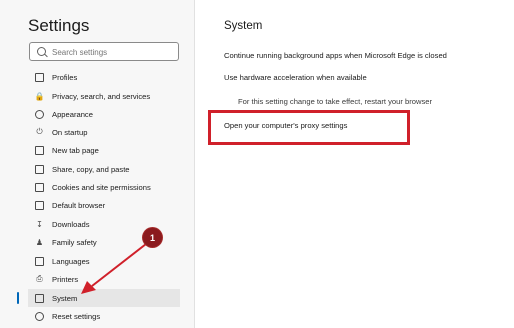 The height and width of the screenshot is (328, 514). What do you see at coordinates (152, 237) in the screenshot?
I see `step-marker: 1` at bounding box center [152, 237].